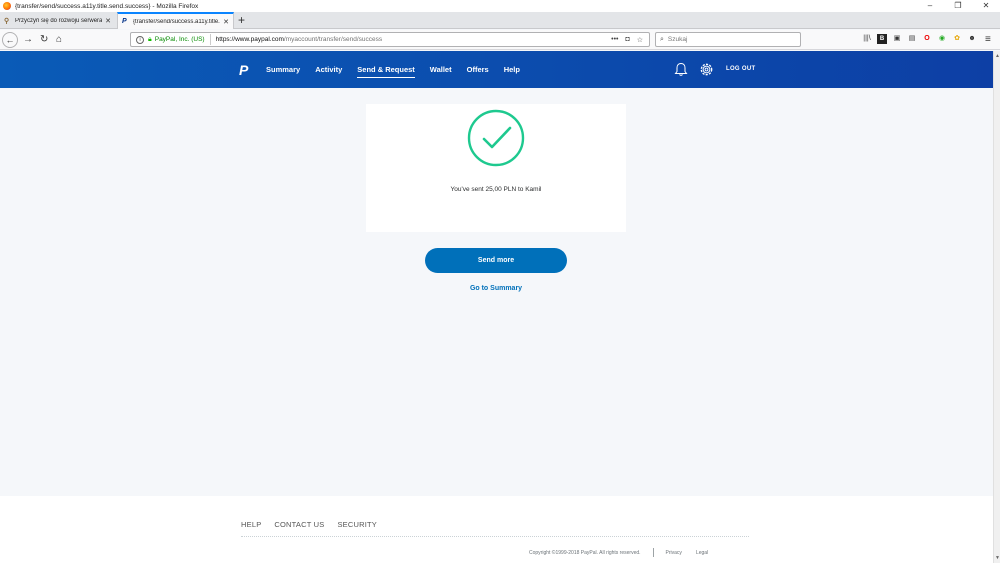  What do you see at coordinates (7, 21) in the screenshot?
I see `tab-favicon-icon: ⚲` at bounding box center [7, 21].